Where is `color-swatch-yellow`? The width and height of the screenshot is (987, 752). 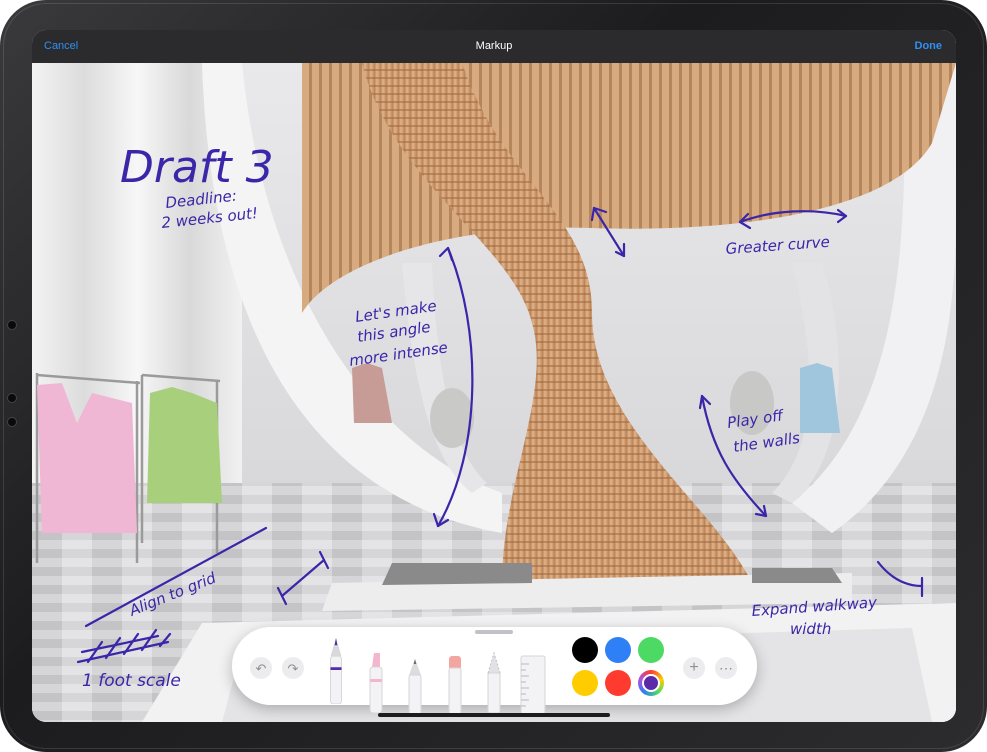 color-swatch-yellow is located at coordinates (585, 683).